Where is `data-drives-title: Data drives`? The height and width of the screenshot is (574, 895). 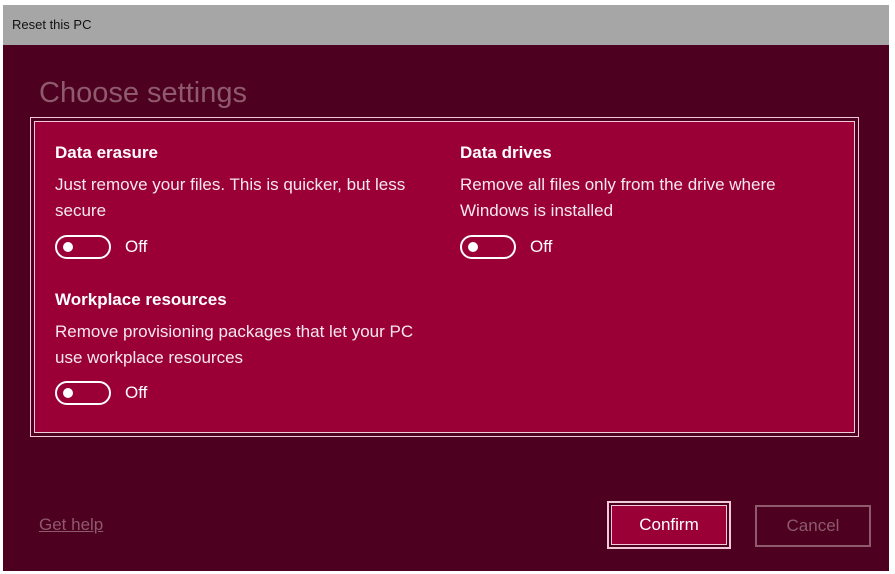
data-drives-title: Data drives is located at coordinates (506, 152).